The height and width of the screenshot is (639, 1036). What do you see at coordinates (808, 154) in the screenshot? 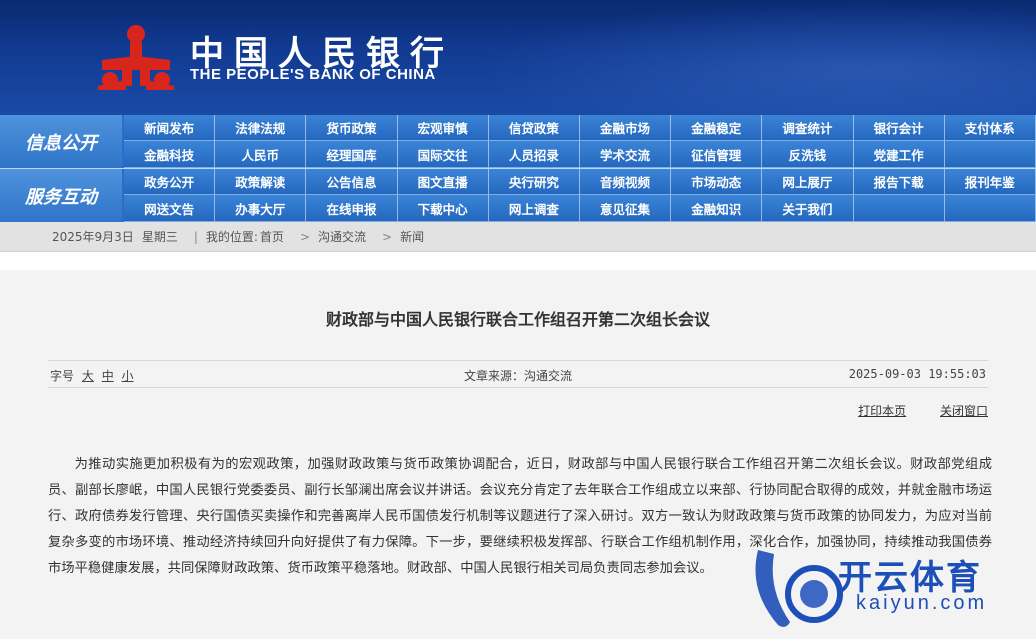
I see `nav-item-group1-17: 反洗钱` at bounding box center [808, 154].